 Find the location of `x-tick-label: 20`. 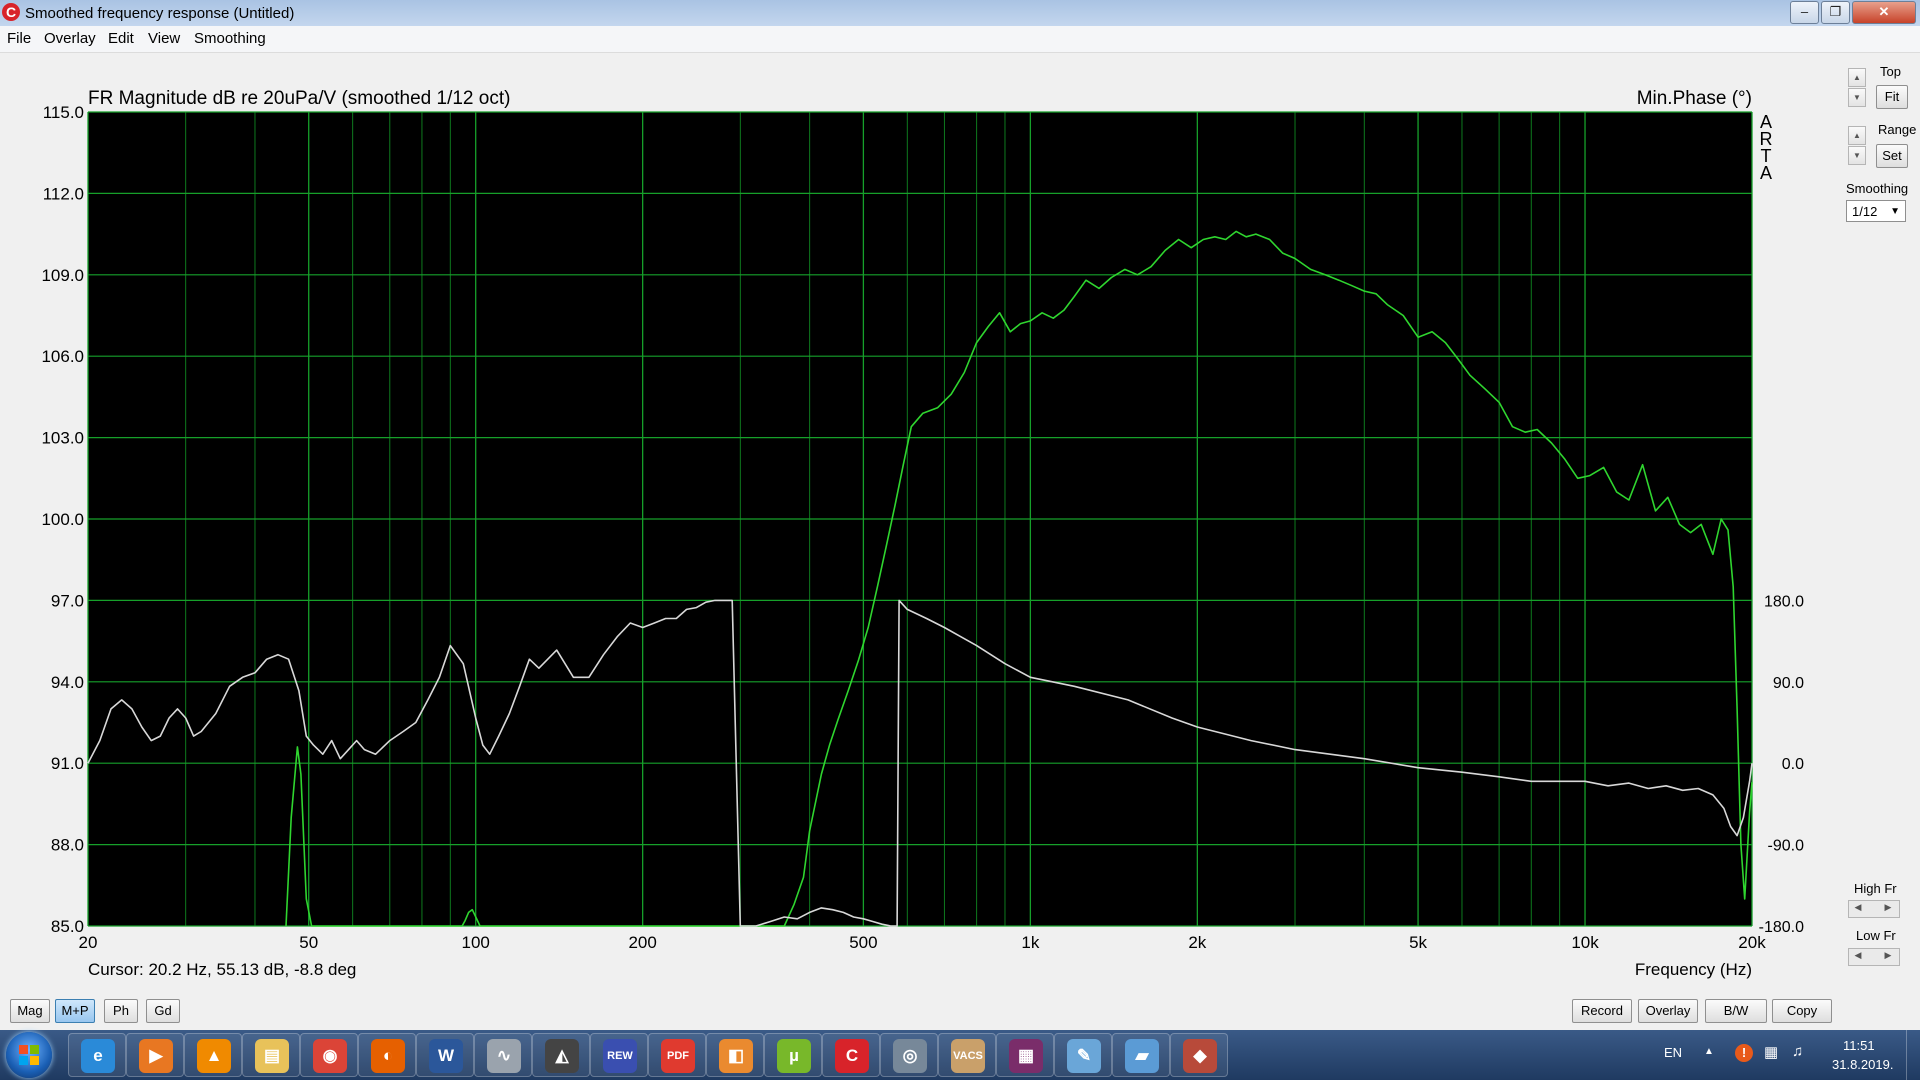

x-tick-label: 20 is located at coordinates (88, 942).